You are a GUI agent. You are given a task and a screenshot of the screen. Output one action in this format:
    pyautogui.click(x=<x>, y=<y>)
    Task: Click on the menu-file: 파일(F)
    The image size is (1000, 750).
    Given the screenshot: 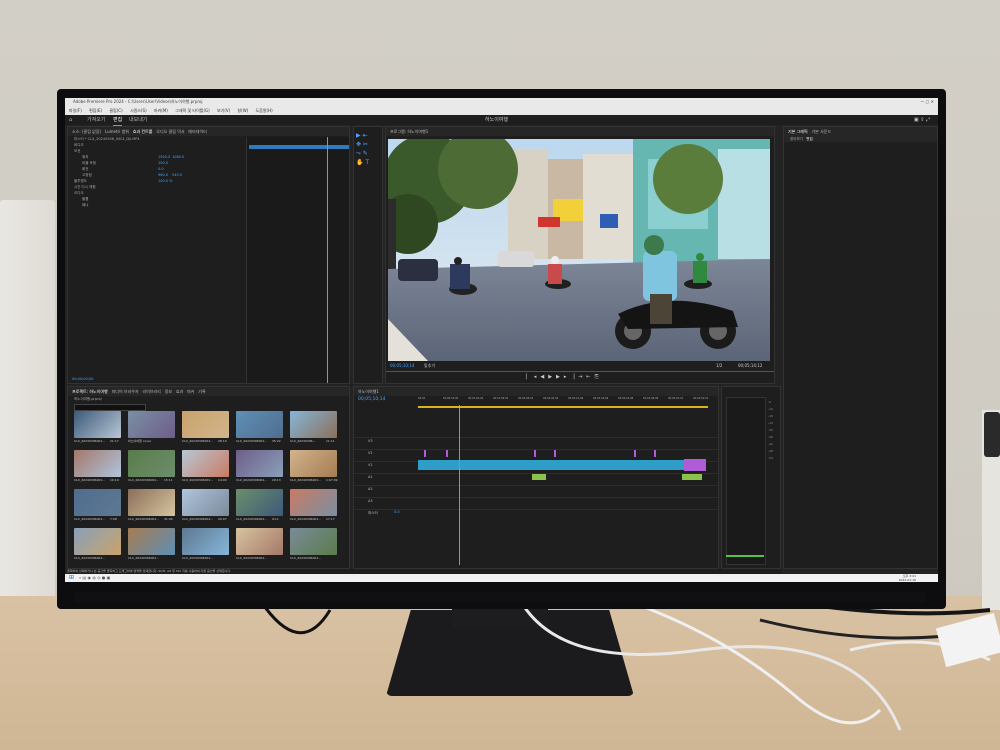 What is the action you would take?
    pyautogui.click(x=75, y=110)
    